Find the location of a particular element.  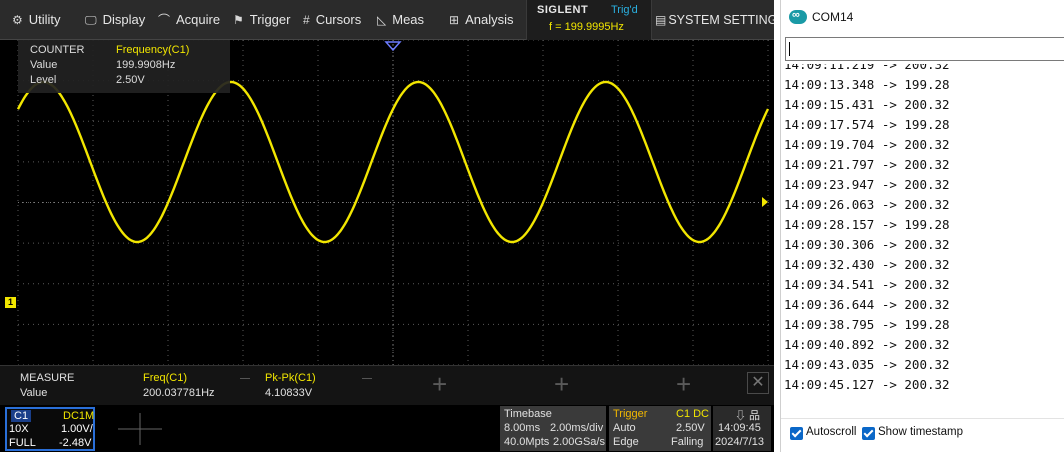

output-line: 14:09:32.430 -> 200.32 is located at coordinates (867, 264).